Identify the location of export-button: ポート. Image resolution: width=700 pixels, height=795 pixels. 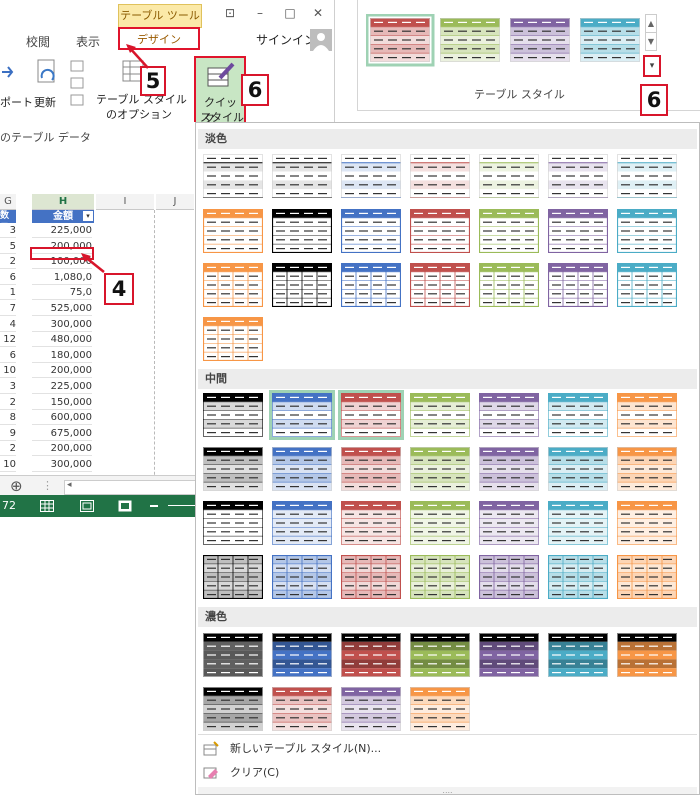
(16, 103).